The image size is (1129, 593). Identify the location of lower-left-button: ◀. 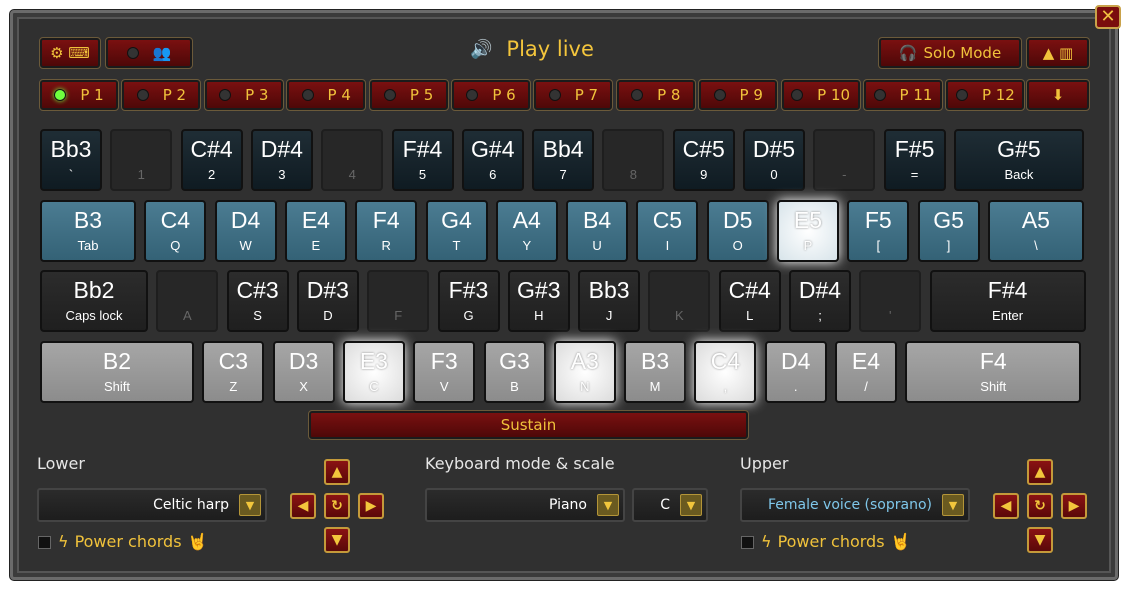
(303, 506).